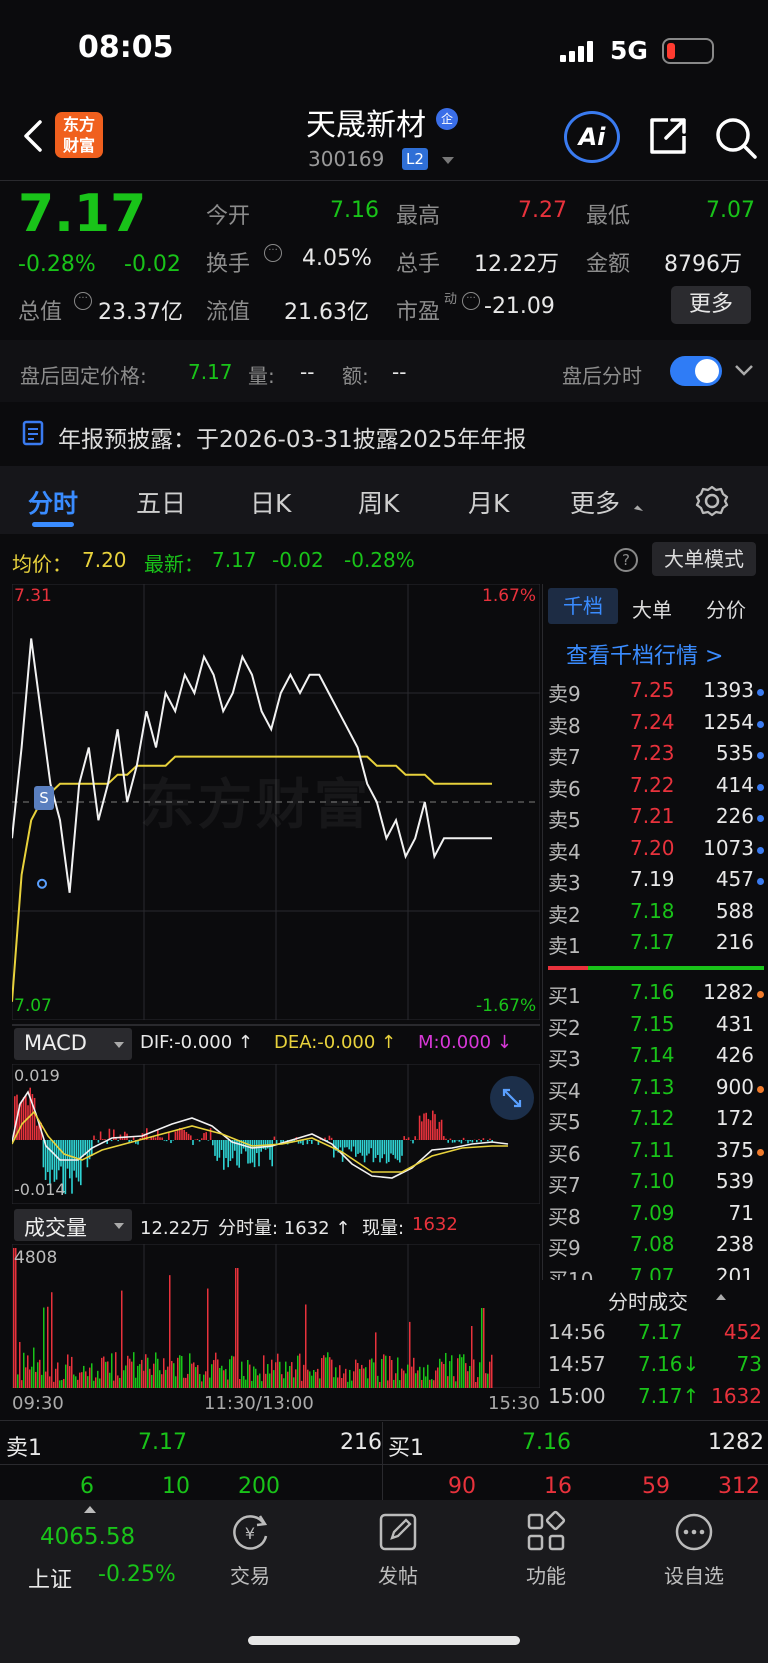  What do you see at coordinates (694, 1549) in the screenshot?
I see `nav-watchlist: 设自选` at bounding box center [694, 1549].